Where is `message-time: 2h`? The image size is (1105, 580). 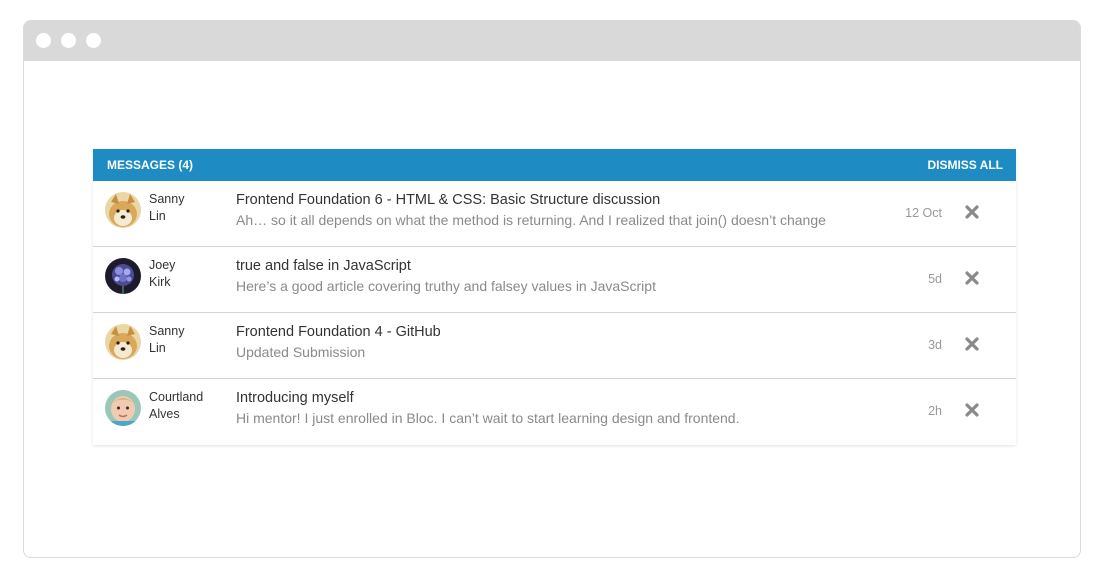
message-time: 2h is located at coordinates (935, 411).